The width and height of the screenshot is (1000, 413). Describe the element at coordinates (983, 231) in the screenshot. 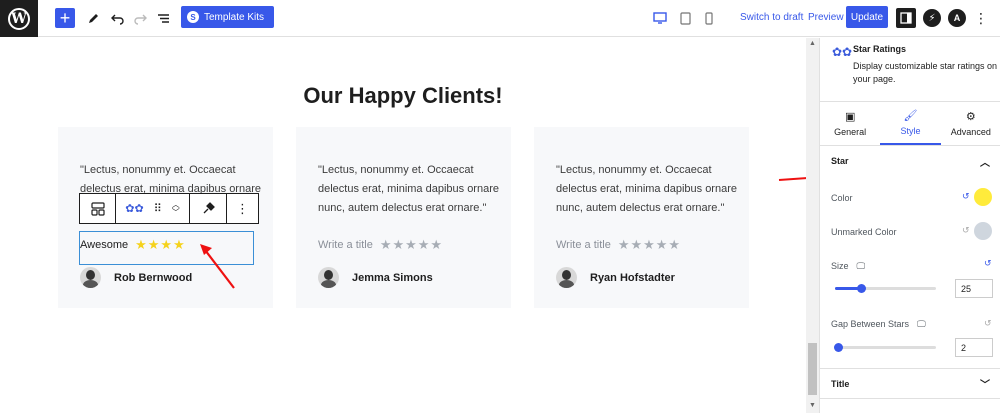

I see `unmarked-color-swatch` at that location.